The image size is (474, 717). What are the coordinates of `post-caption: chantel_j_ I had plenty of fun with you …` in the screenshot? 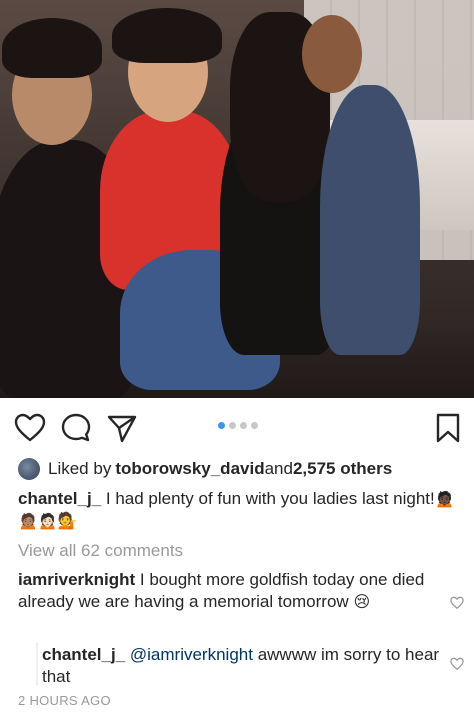 It's located at (238, 510).